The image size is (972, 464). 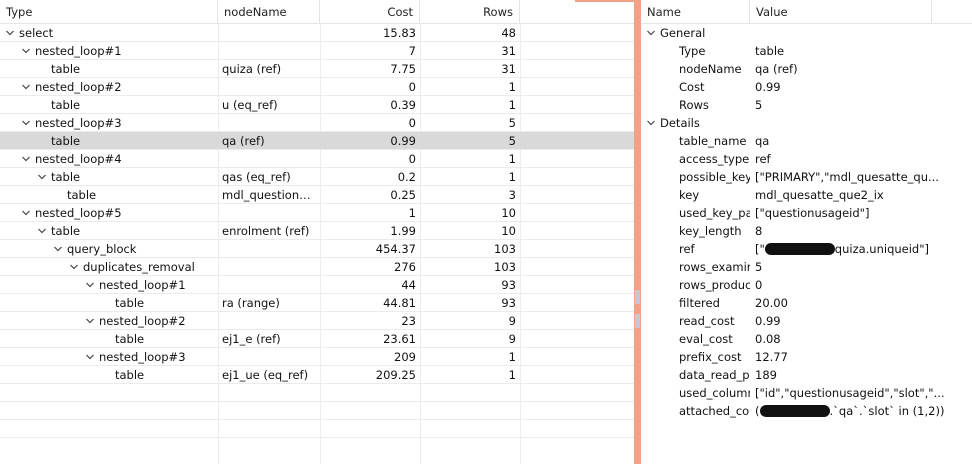 What do you see at coordinates (317, 159) in the screenshot?
I see `table-row: nested_loop#4 0 1` at bounding box center [317, 159].